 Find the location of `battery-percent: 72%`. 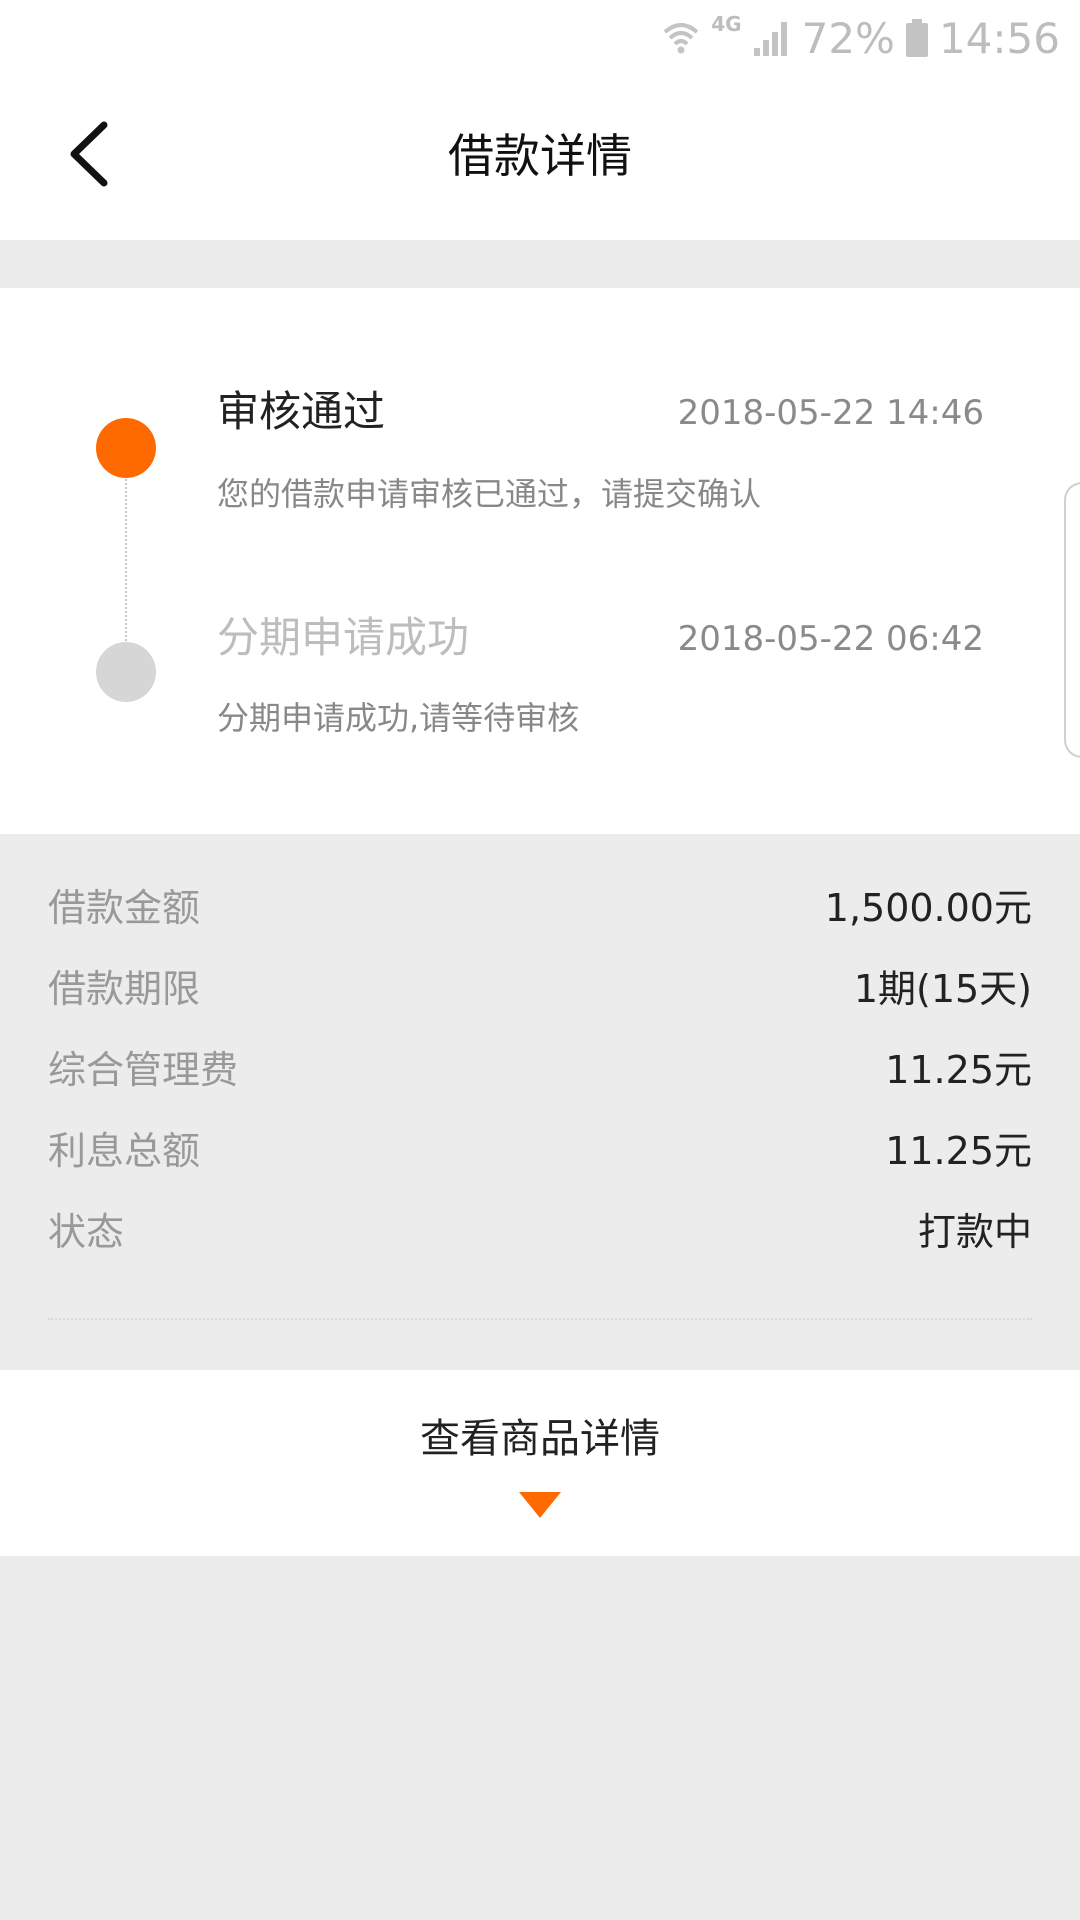

battery-percent: 72% is located at coordinates (848, 38).